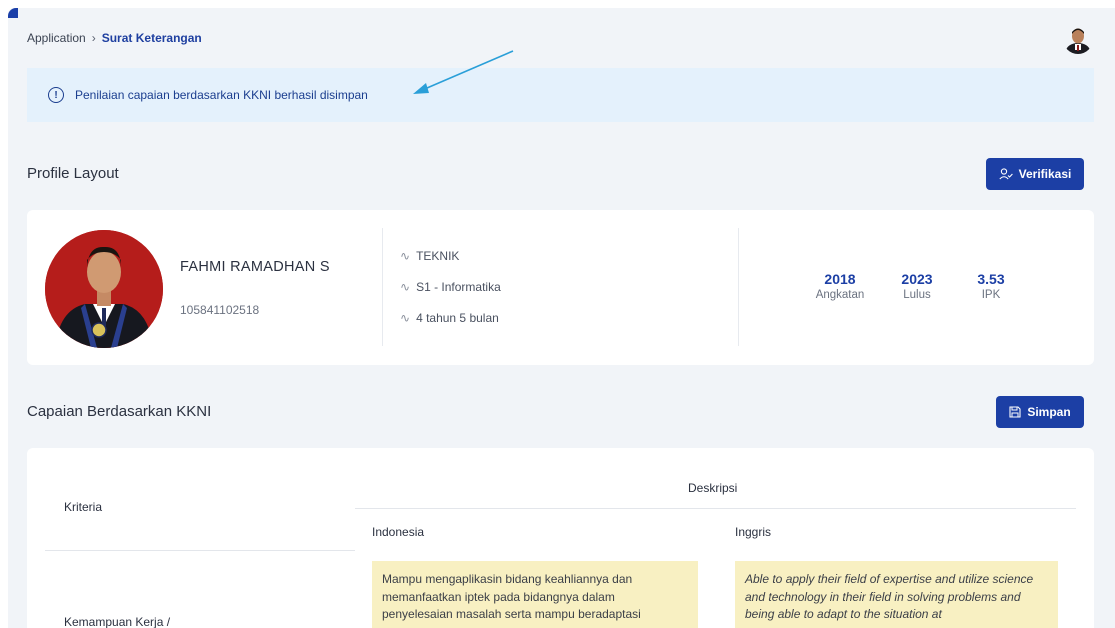  I want to click on kkni-section-title: Capaian Berdasarkan KKNI, so click(119, 411).